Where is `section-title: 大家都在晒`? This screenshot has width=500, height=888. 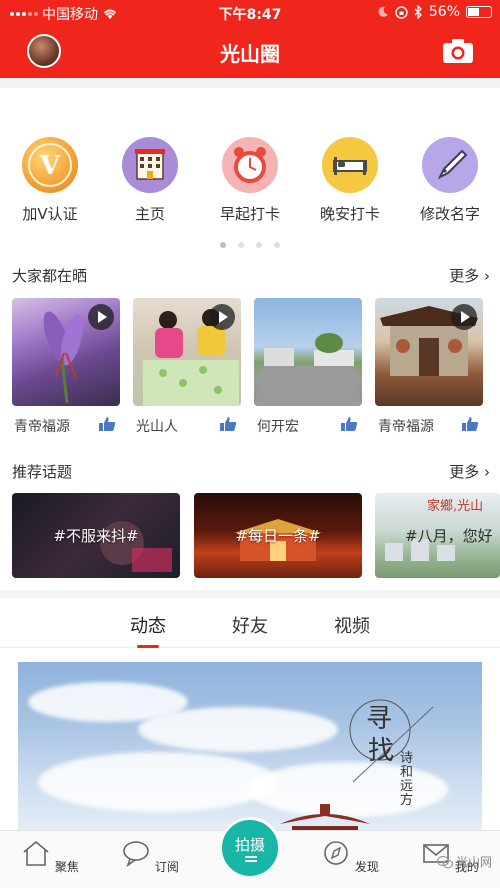 section-title: 大家都在晒 is located at coordinates (50, 276).